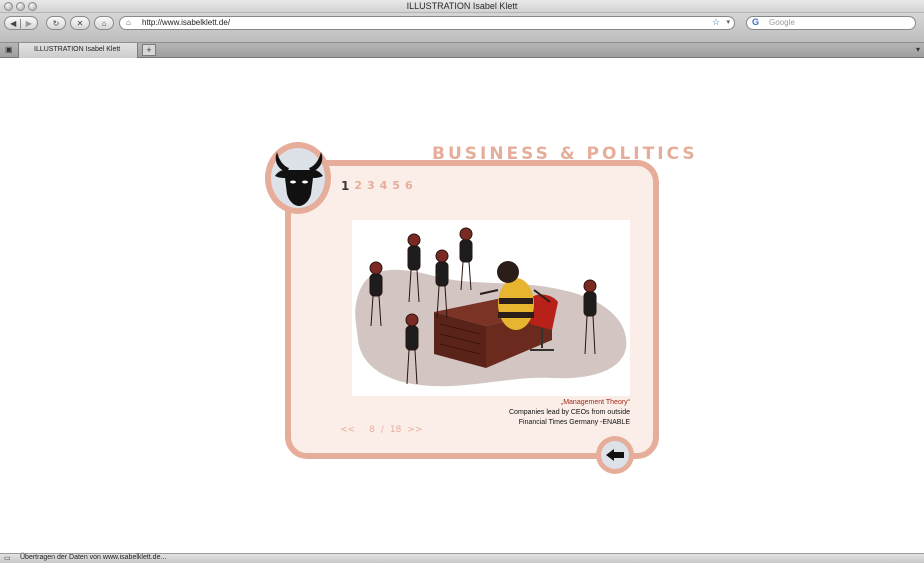  What do you see at coordinates (574, 422) in the screenshot?
I see `caption-line-2: Financial Times Germany -ENABLE` at bounding box center [574, 422].